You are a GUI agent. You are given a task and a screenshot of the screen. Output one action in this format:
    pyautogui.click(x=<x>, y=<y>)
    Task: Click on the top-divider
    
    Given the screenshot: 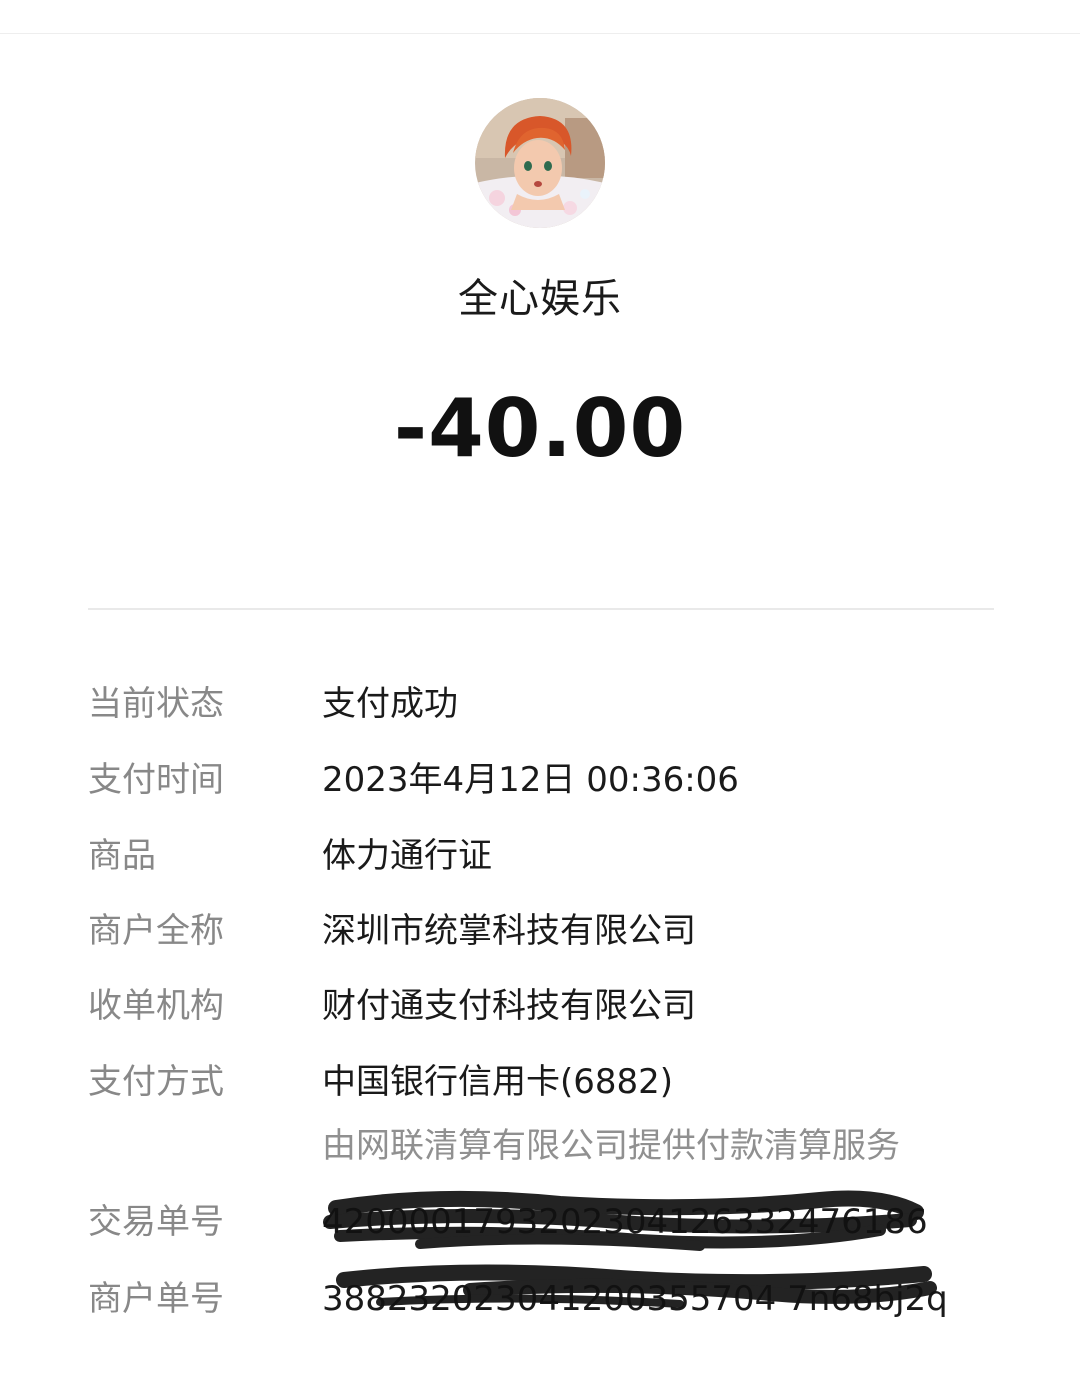 What is the action you would take?
    pyautogui.click(x=540, y=33)
    